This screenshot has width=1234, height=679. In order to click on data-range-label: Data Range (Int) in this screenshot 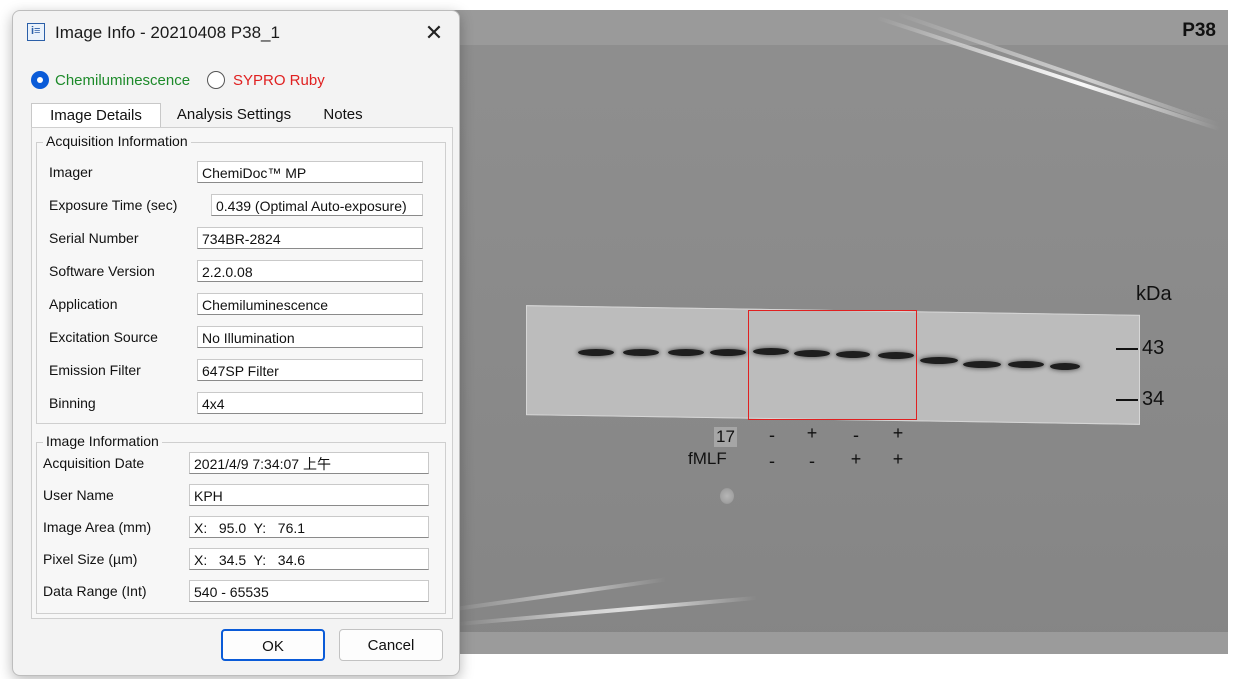, I will do `click(95, 591)`.